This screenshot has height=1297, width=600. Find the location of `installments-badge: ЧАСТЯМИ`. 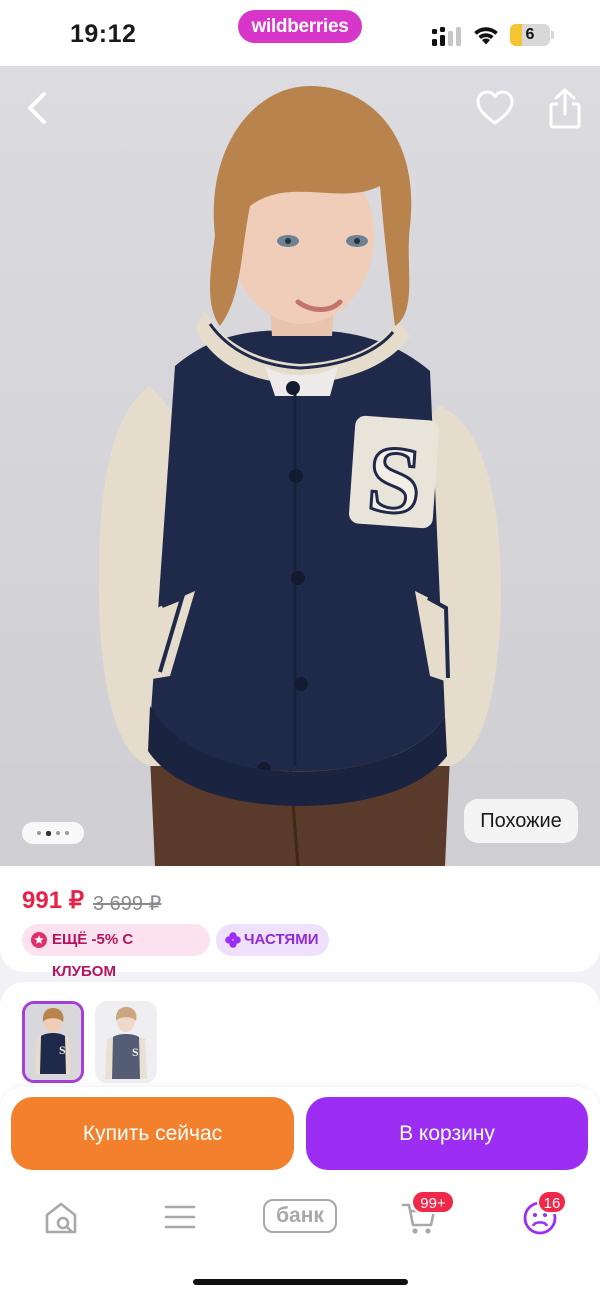

installments-badge: ЧАСТЯМИ is located at coordinates (272, 940).